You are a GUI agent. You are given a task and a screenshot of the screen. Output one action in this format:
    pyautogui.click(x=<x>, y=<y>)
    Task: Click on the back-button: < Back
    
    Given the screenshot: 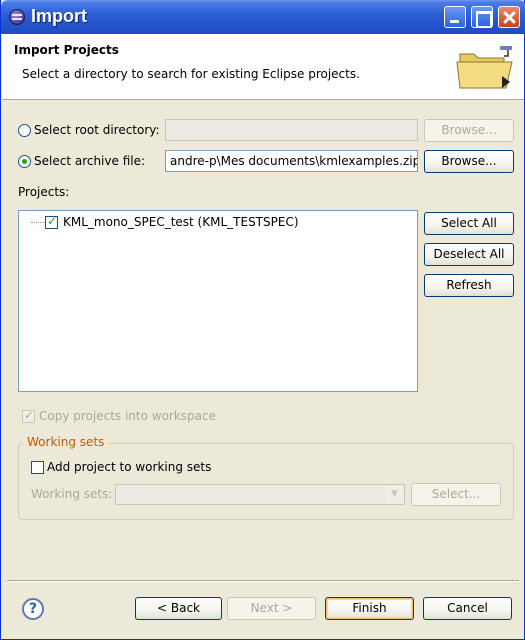 What is the action you would take?
    pyautogui.click(x=178, y=608)
    